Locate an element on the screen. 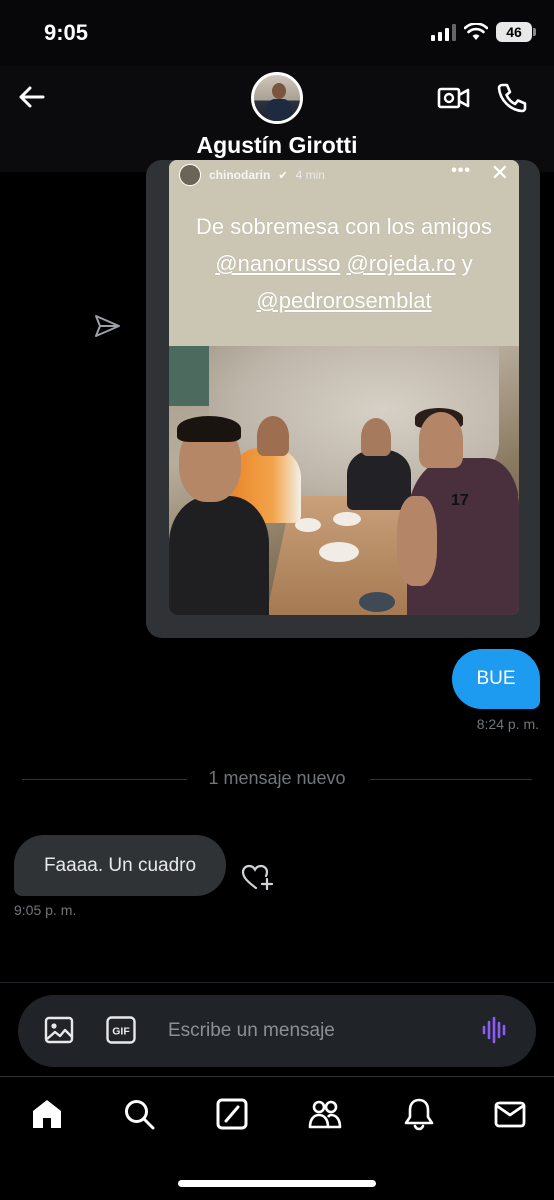 This screenshot has height=1200, width=554. status-time: 9:05 is located at coordinates (66, 32).